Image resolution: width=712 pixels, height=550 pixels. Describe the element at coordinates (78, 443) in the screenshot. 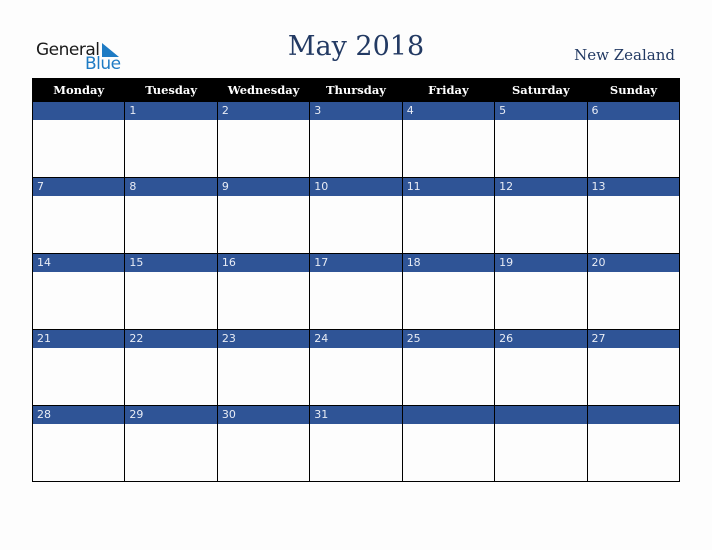

I see `day-cell: 28` at that location.